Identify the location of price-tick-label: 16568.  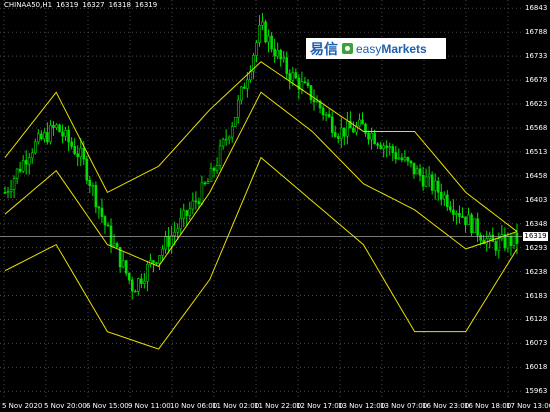
(536, 127).